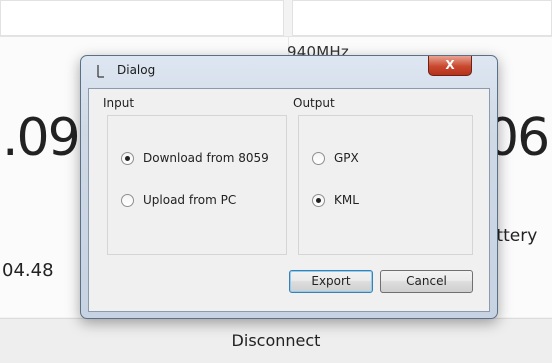 This screenshot has height=363, width=552. What do you see at coordinates (100, 71) in the screenshot?
I see `app-icon` at bounding box center [100, 71].